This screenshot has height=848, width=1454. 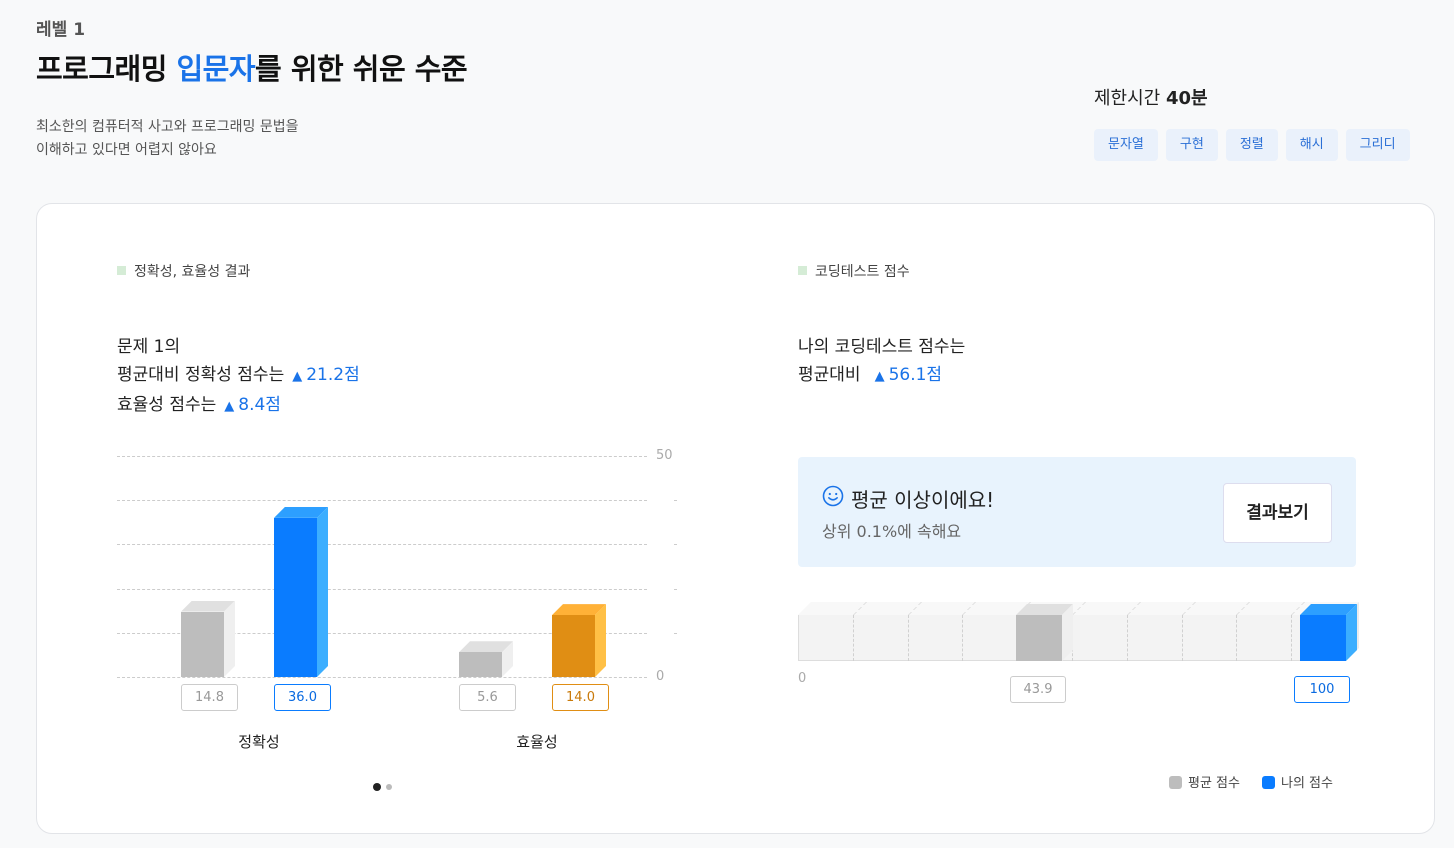 I want to click on title-suffix: 를 위한 쉬운 수준, so click(x=361, y=69).